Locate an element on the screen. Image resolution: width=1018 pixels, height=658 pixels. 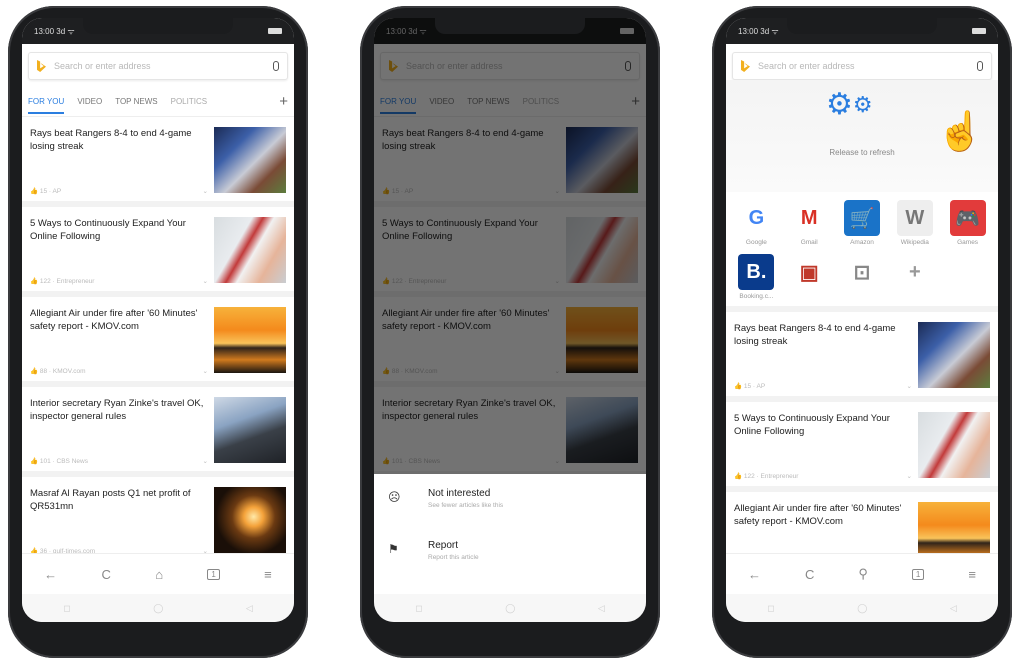
swipe-hand-icon: ☝ is located at coordinates (960, 132).